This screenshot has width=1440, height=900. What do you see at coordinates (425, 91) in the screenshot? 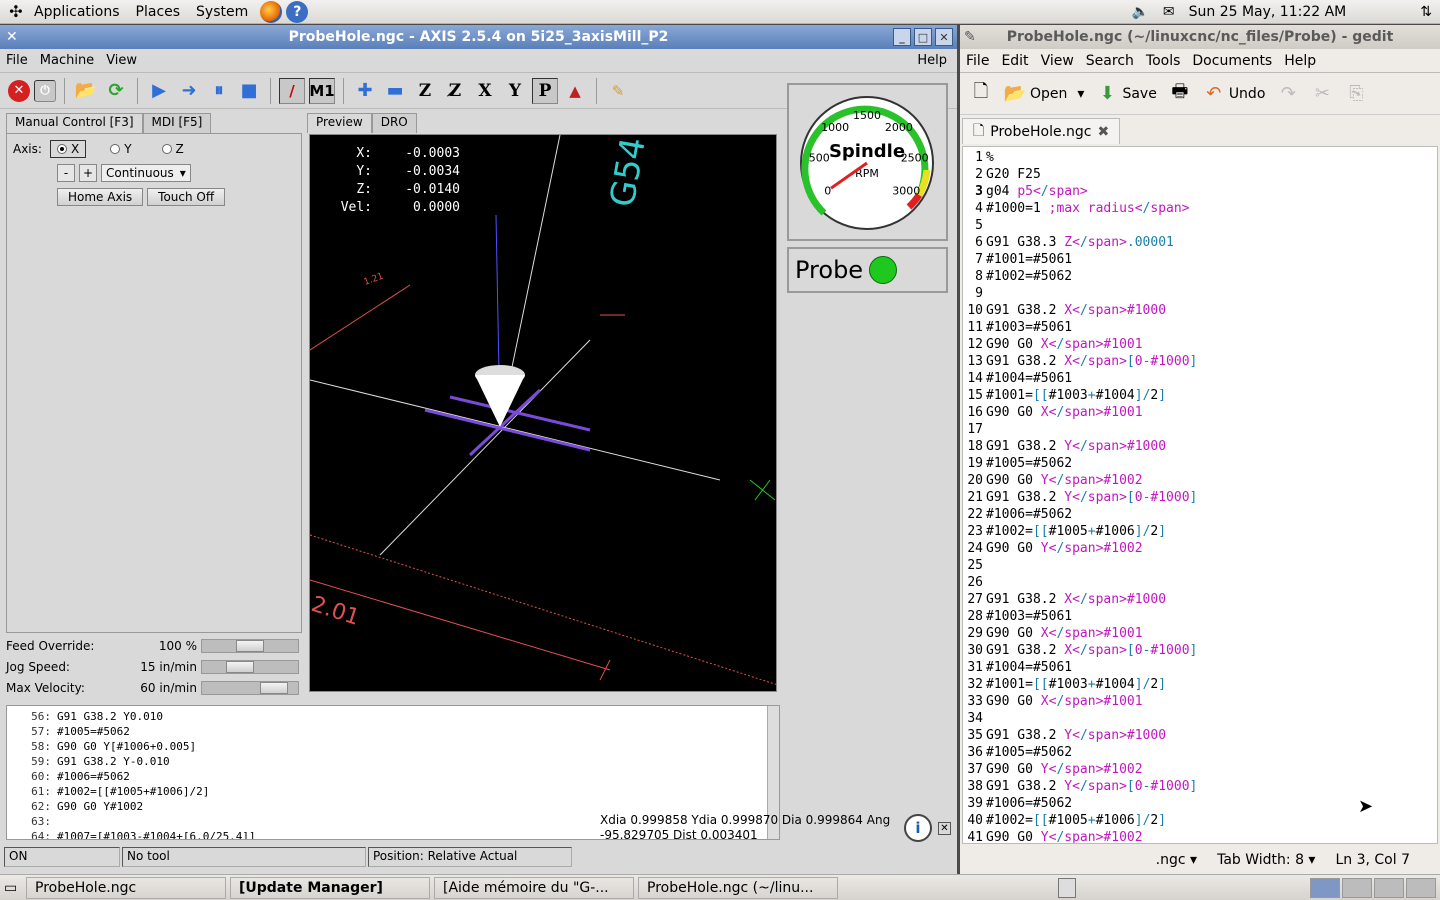
I see `view-z-icon: Z` at bounding box center [425, 91].